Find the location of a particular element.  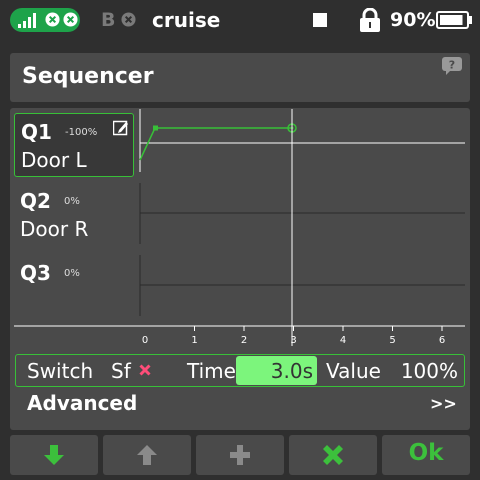

time-axis-tick-label: 0 is located at coordinates (145, 340).